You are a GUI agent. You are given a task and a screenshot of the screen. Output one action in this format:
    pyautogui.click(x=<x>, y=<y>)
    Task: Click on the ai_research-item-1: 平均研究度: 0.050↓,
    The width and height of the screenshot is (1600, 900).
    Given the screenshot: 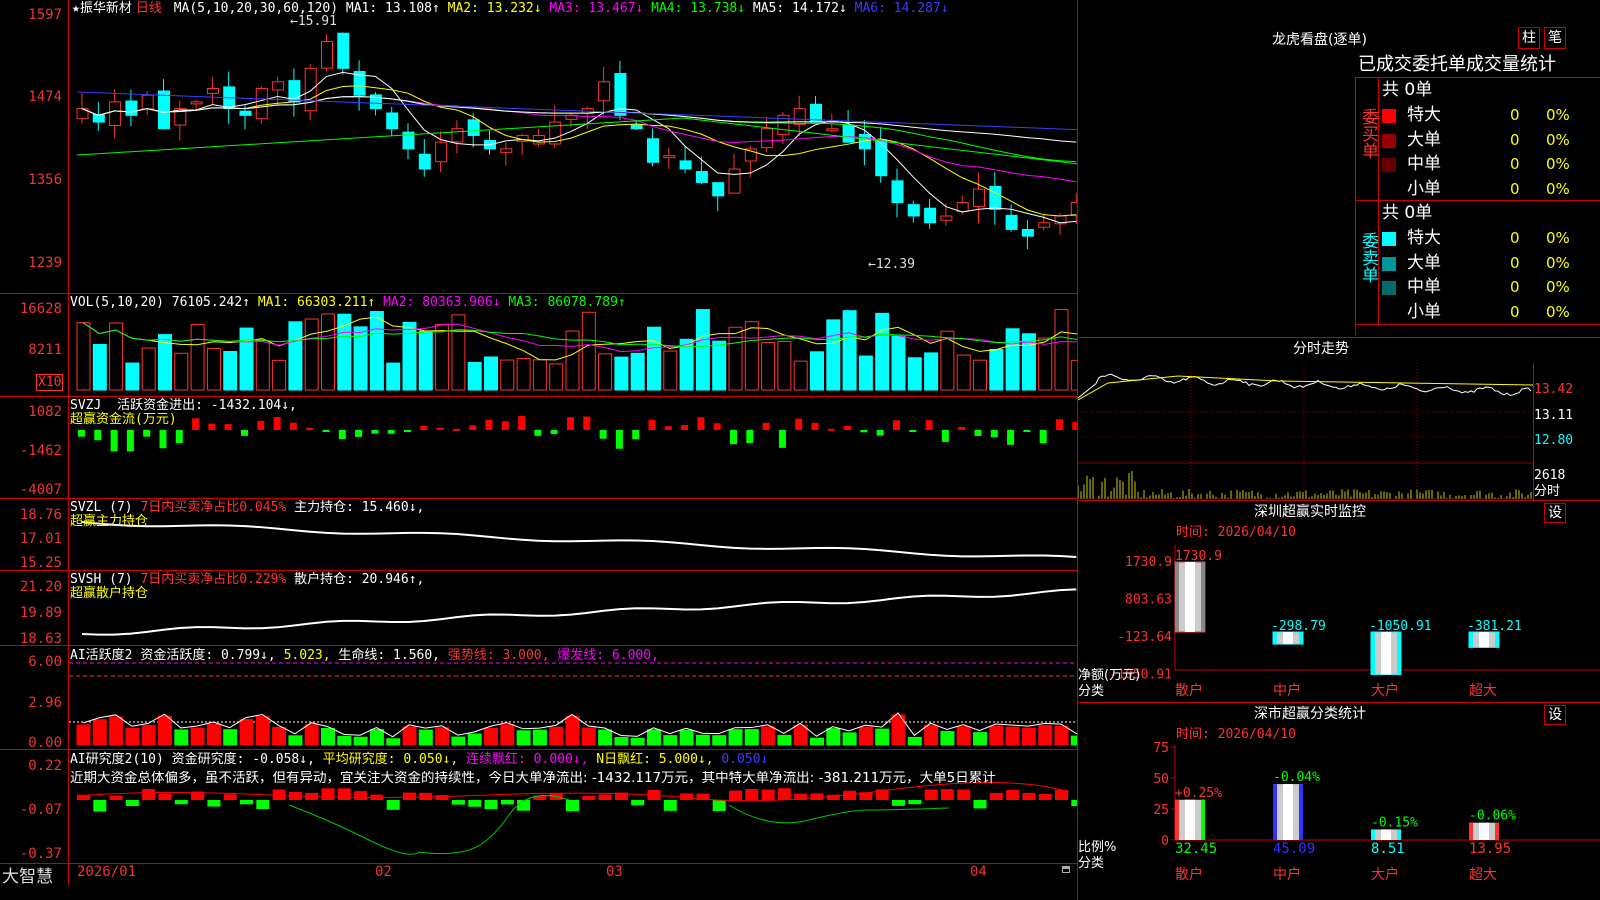 What is the action you would take?
    pyautogui.click(x=386, y=759)
    